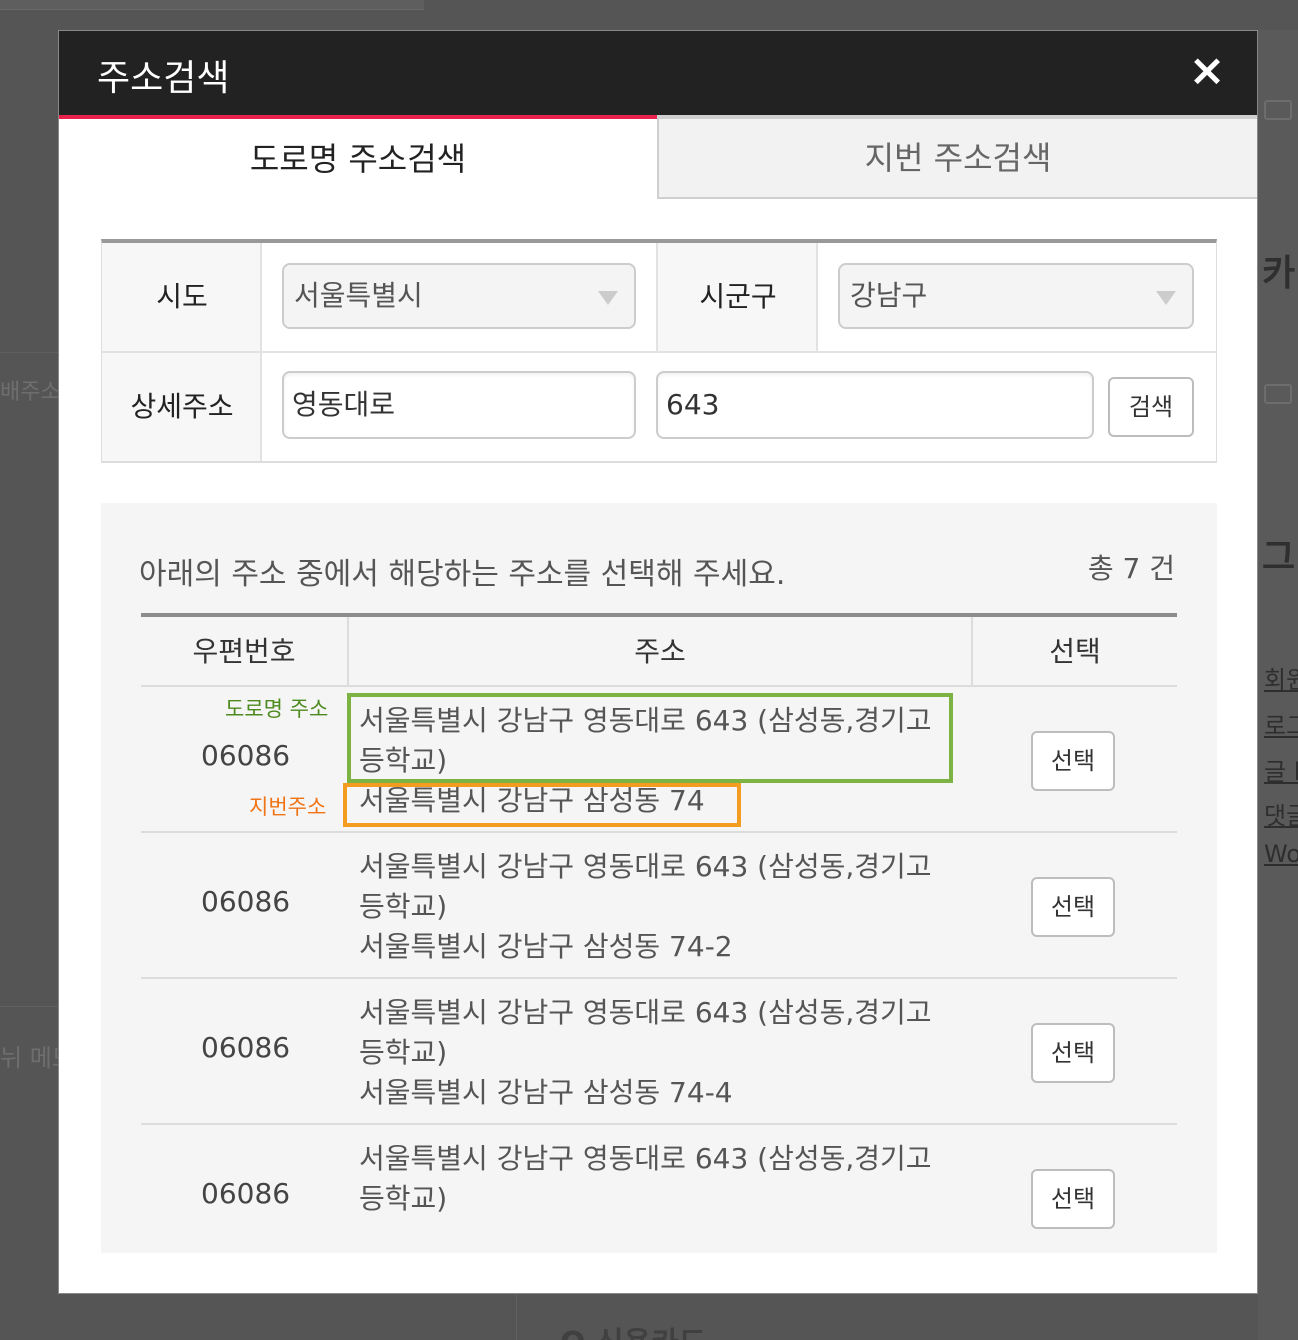 This screenshot has width=1298, height=1340. Describe the element at coordinates (1279, 273) in the screenshot. I see `background-heading: 카` at that location.